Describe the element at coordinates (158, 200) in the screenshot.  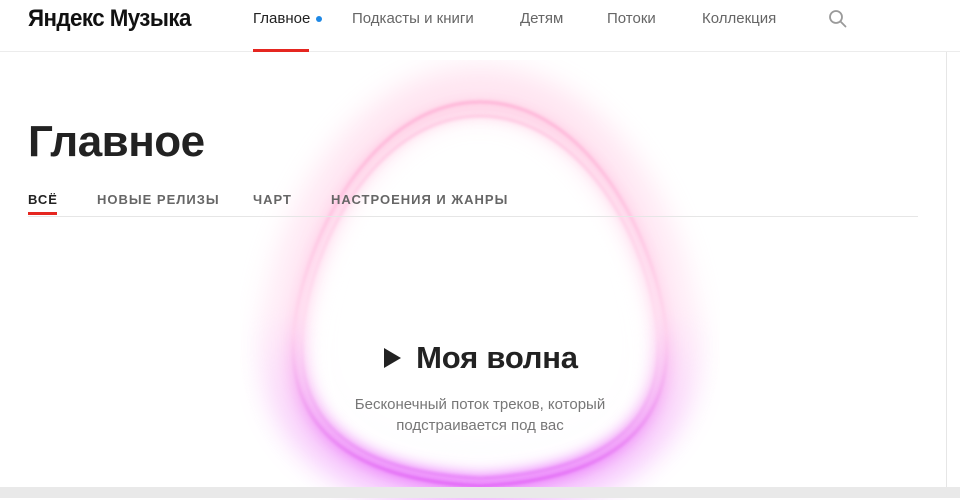
I see `tab-new-releases: НОВЫЕ РЕЛИЗЫ` at that location.